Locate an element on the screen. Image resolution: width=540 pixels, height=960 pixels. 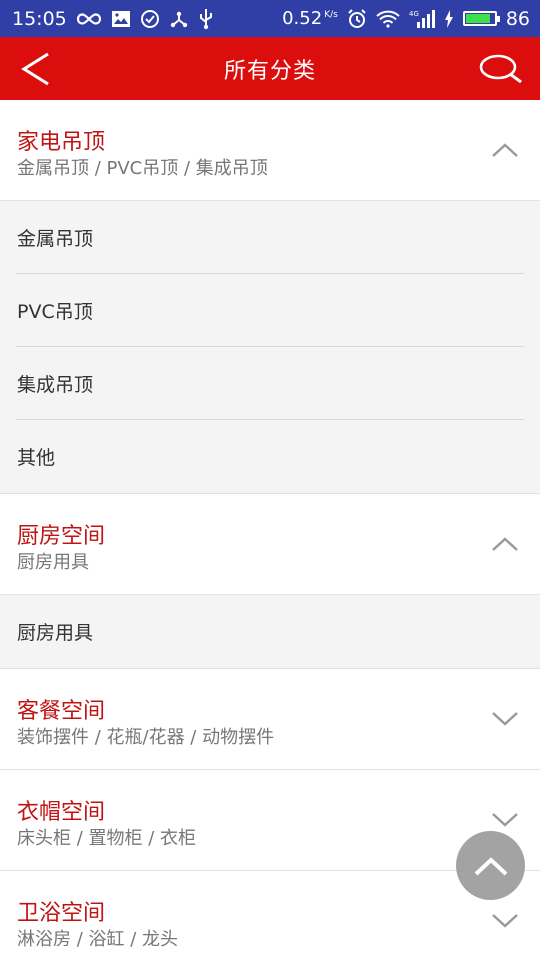
category-subtitle: 淋浴房 / 浴缸 / 龙头 is located at coordinates (98, 939).